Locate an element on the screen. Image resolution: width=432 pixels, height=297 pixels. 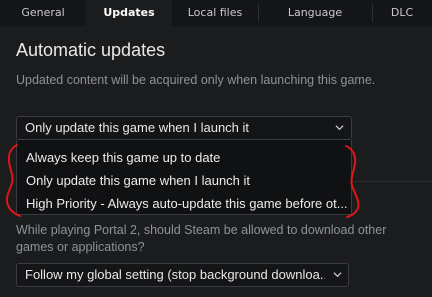
dropdown-selected-value: Only update this game when I launch it is located at coordinates (137, 127).